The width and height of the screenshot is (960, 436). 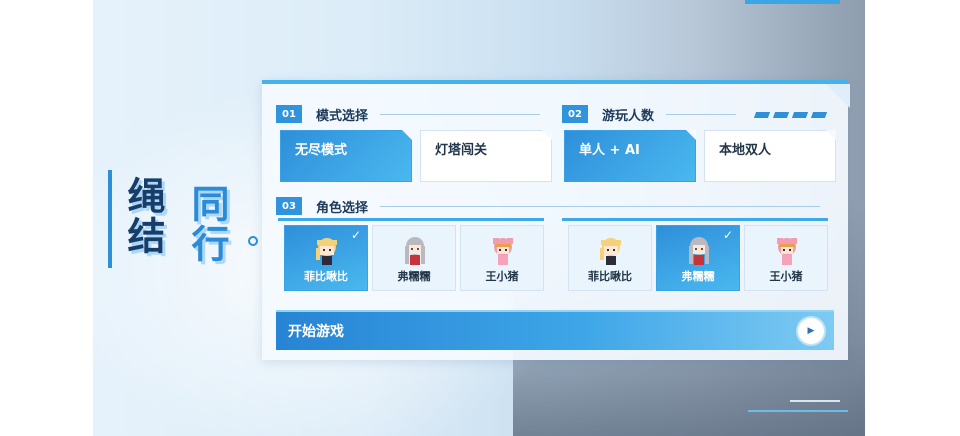 I want to click on p2-character-wangxiaozhu: 王小猪, so click(x=786, y=258).